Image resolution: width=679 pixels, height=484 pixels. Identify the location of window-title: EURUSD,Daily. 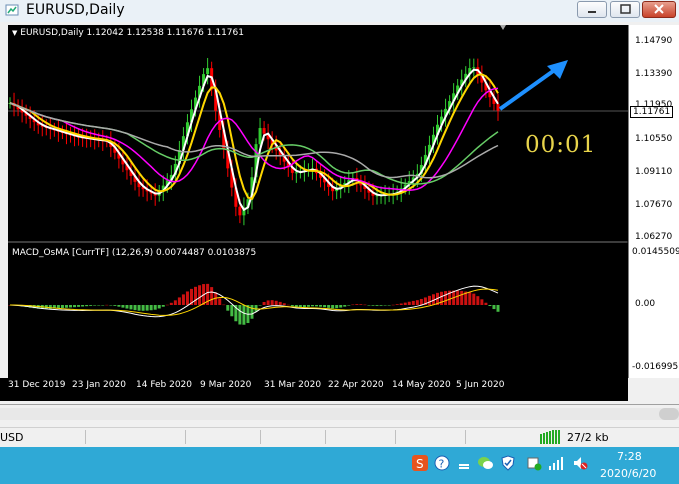
(75, 10).